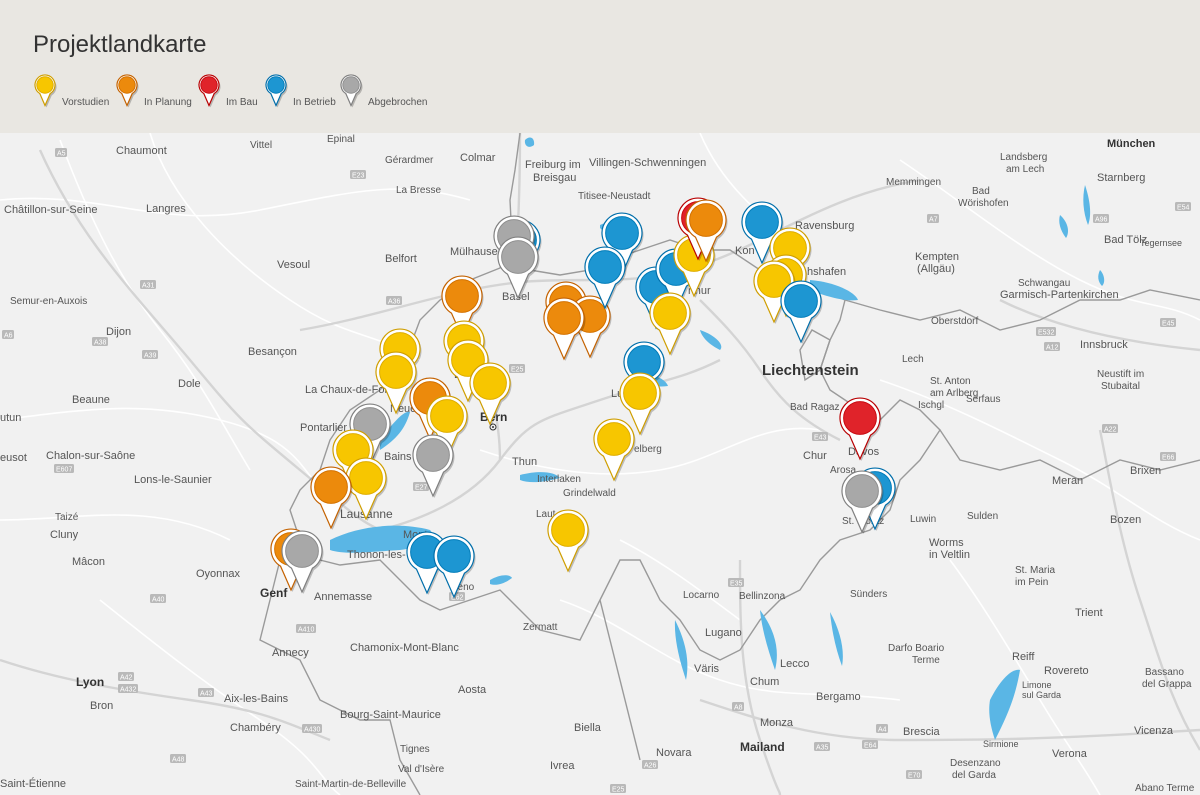 The height and width of the screenshot is (795, 1200). I want to click on svg-text: A432, so click(128, 690).